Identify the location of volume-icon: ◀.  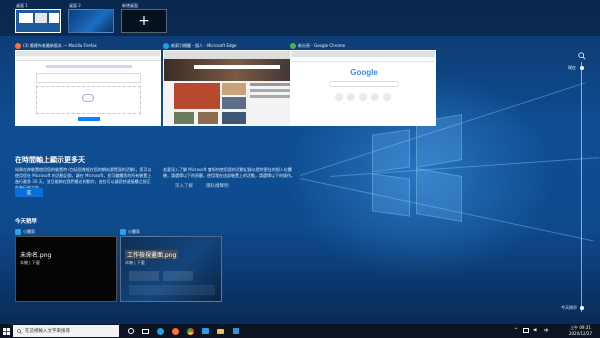
(534, 330).